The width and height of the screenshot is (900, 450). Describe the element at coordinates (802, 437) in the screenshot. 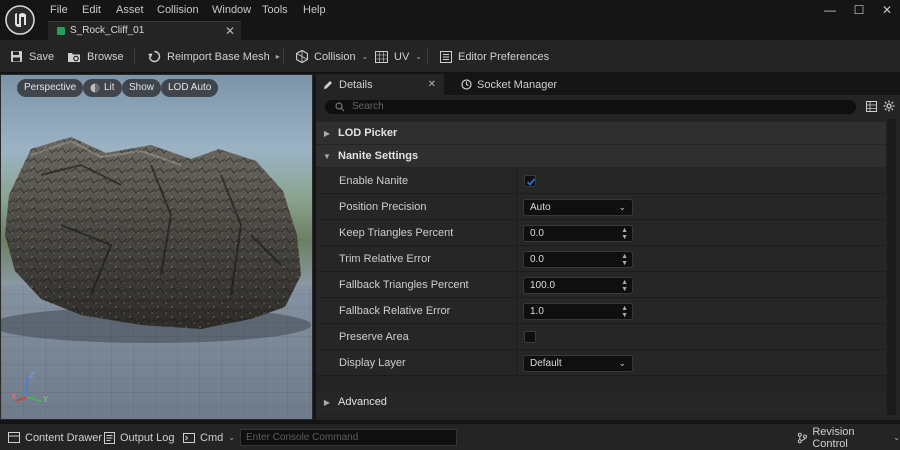

I see `revision-control-icon` at that location.